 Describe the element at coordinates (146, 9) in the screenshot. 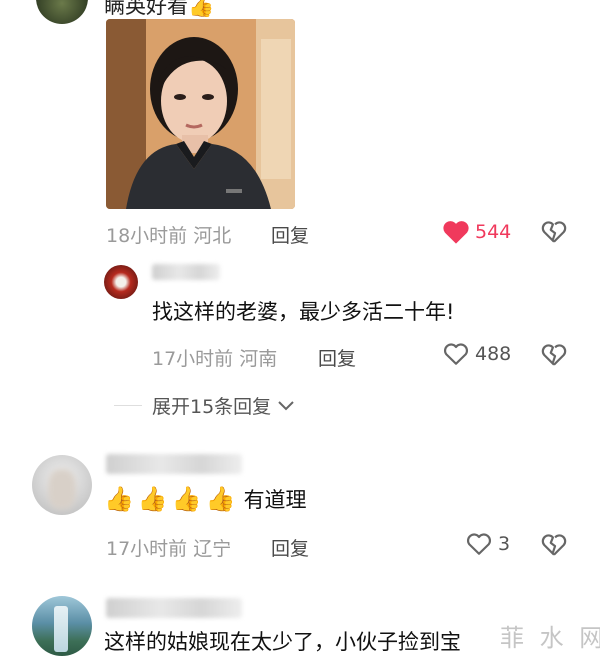

I see `comment-text: 瞒英好看` at that location.